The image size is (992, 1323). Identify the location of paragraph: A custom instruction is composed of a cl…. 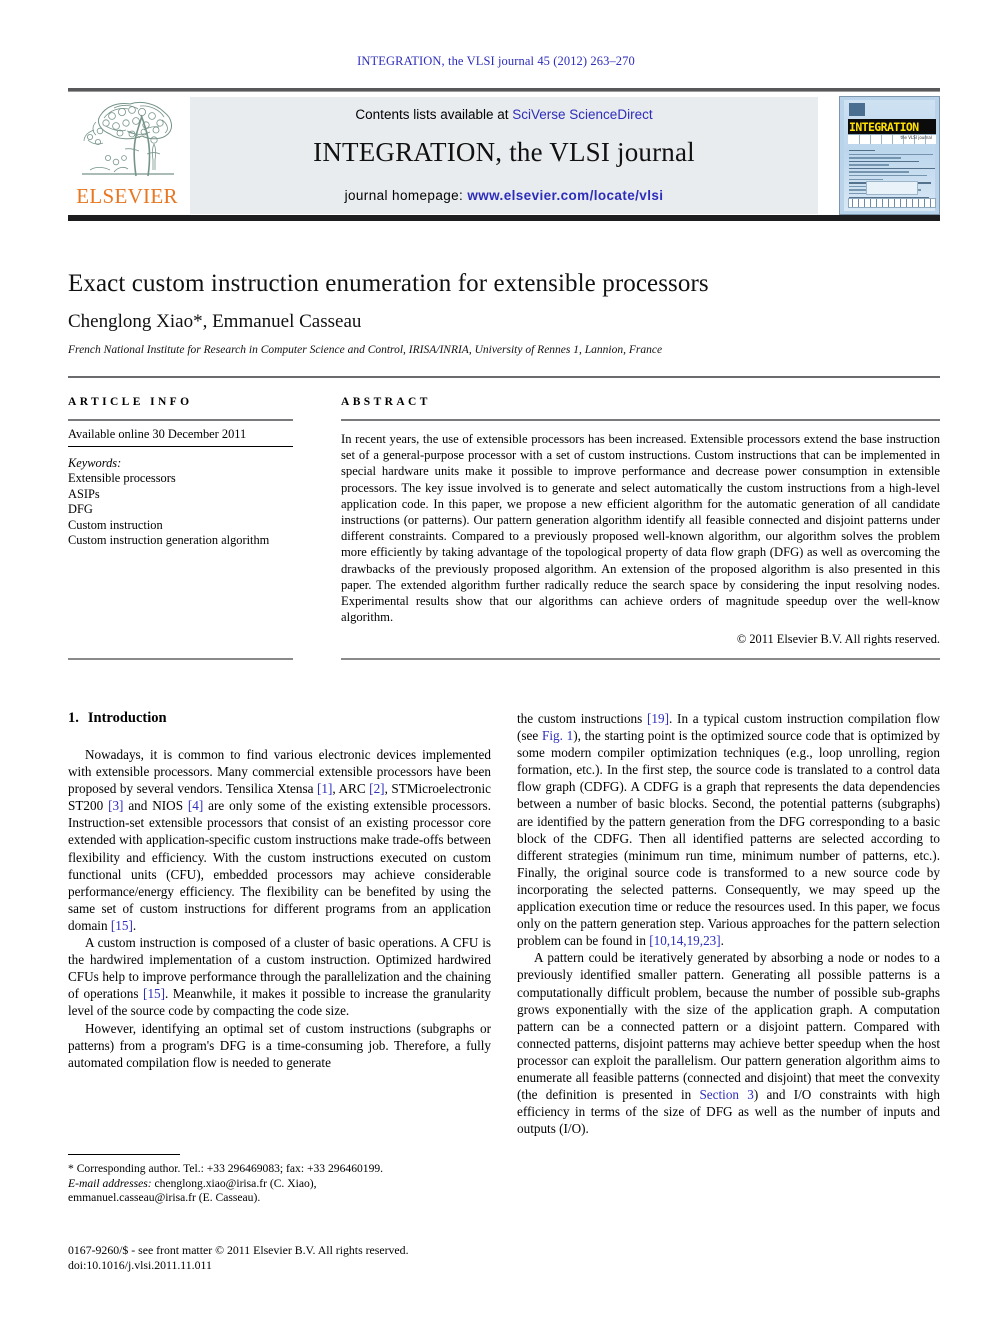
(279, 977).